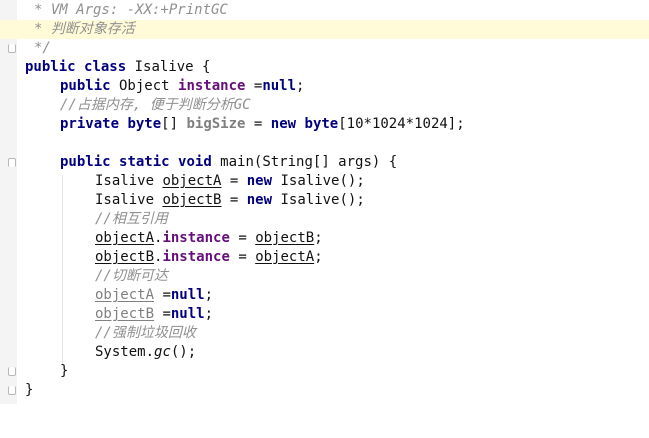  Describe the element at coordinates (42, 48) in the screenshot. I see `comment-text: */` at that location.